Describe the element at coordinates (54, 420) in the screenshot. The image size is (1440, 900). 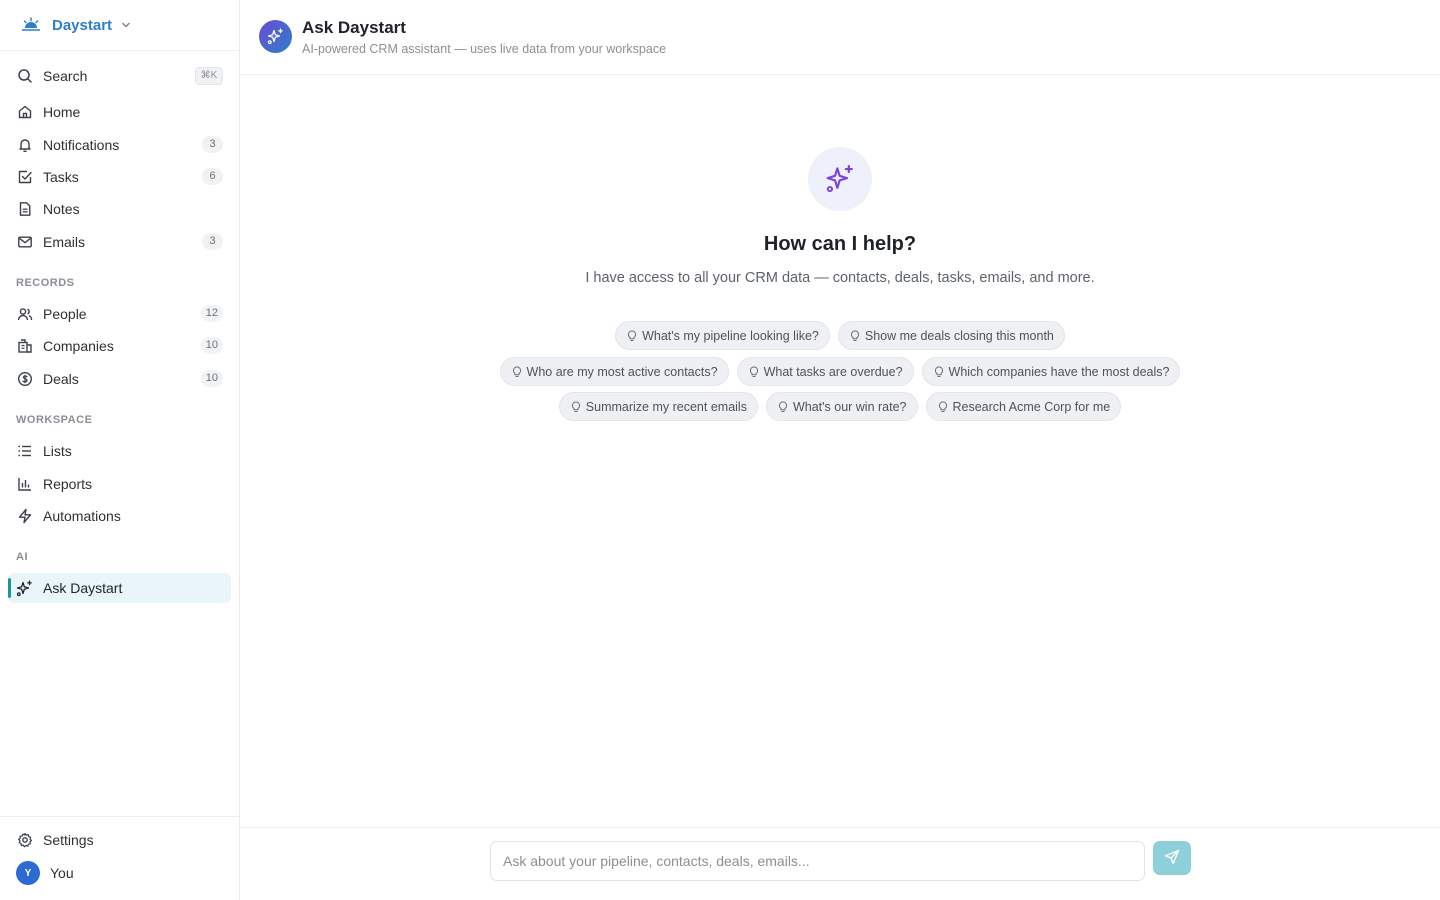
I see `section-label-workspace: WORKSPACE` at that location.